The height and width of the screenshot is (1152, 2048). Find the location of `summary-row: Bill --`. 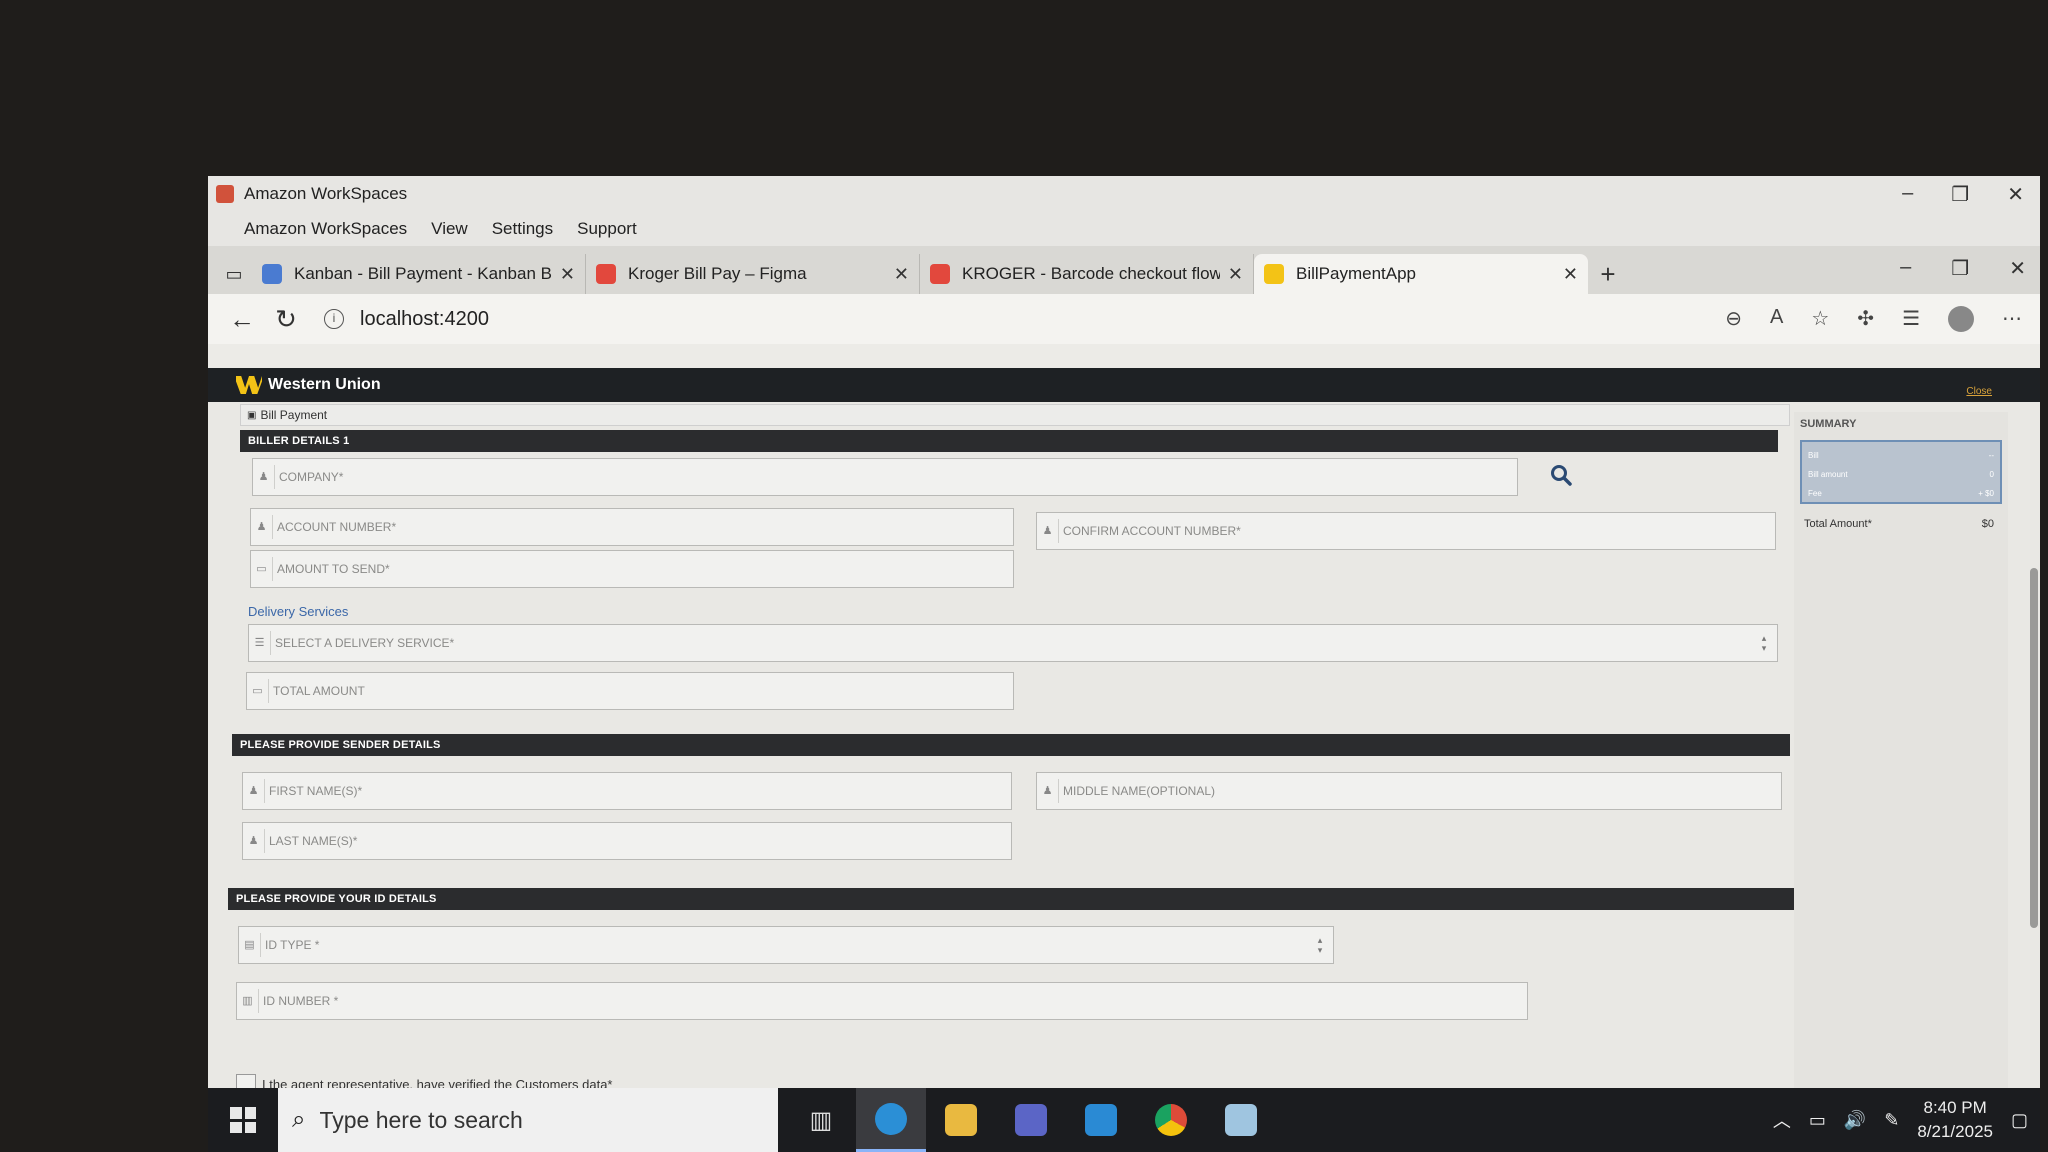

summary-row: Bill -- is located at coordinates (1901, 455).